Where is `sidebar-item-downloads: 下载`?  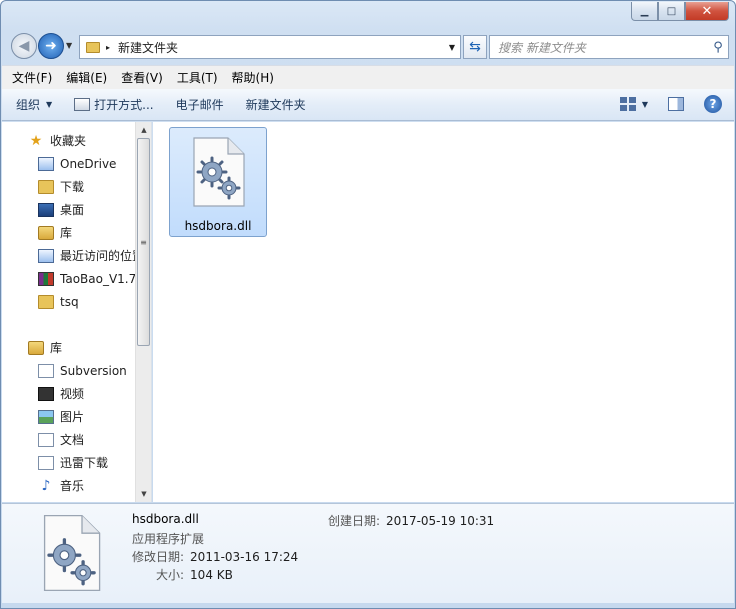 sidebar-item-downloads: 下载 is located at coordinates (69, 186).